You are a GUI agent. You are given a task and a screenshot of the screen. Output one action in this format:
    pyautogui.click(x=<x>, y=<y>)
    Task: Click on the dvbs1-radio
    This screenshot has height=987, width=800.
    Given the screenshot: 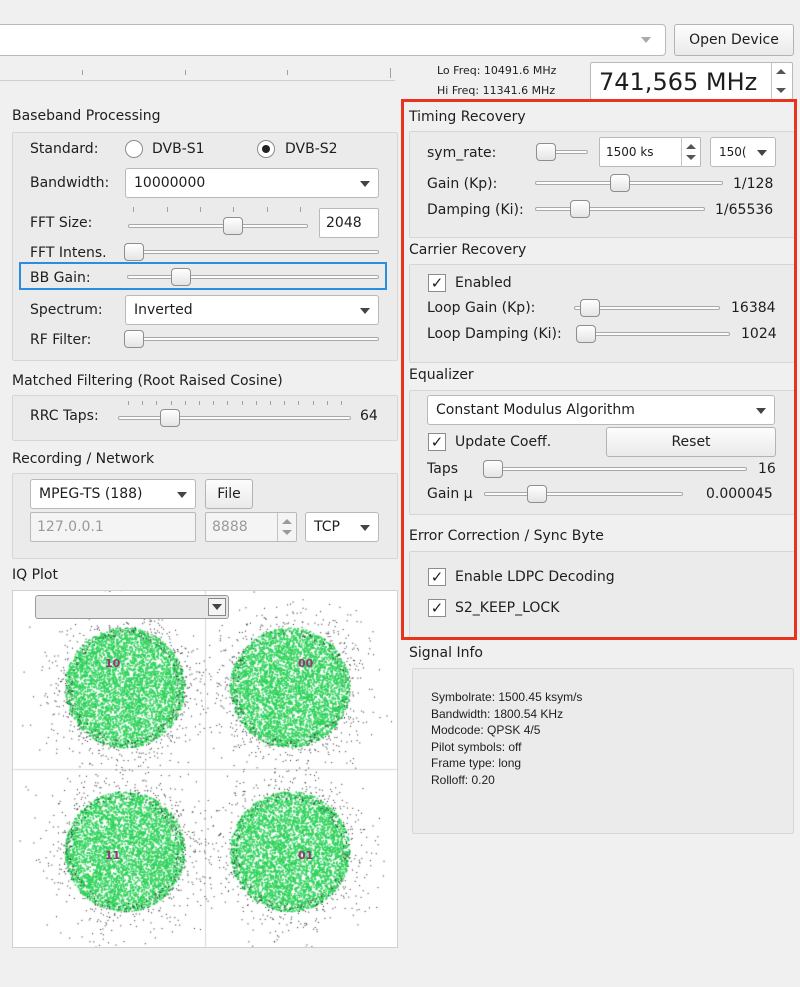 What is the action you would take?
    pyautogui.click(x=134, y=149)
    